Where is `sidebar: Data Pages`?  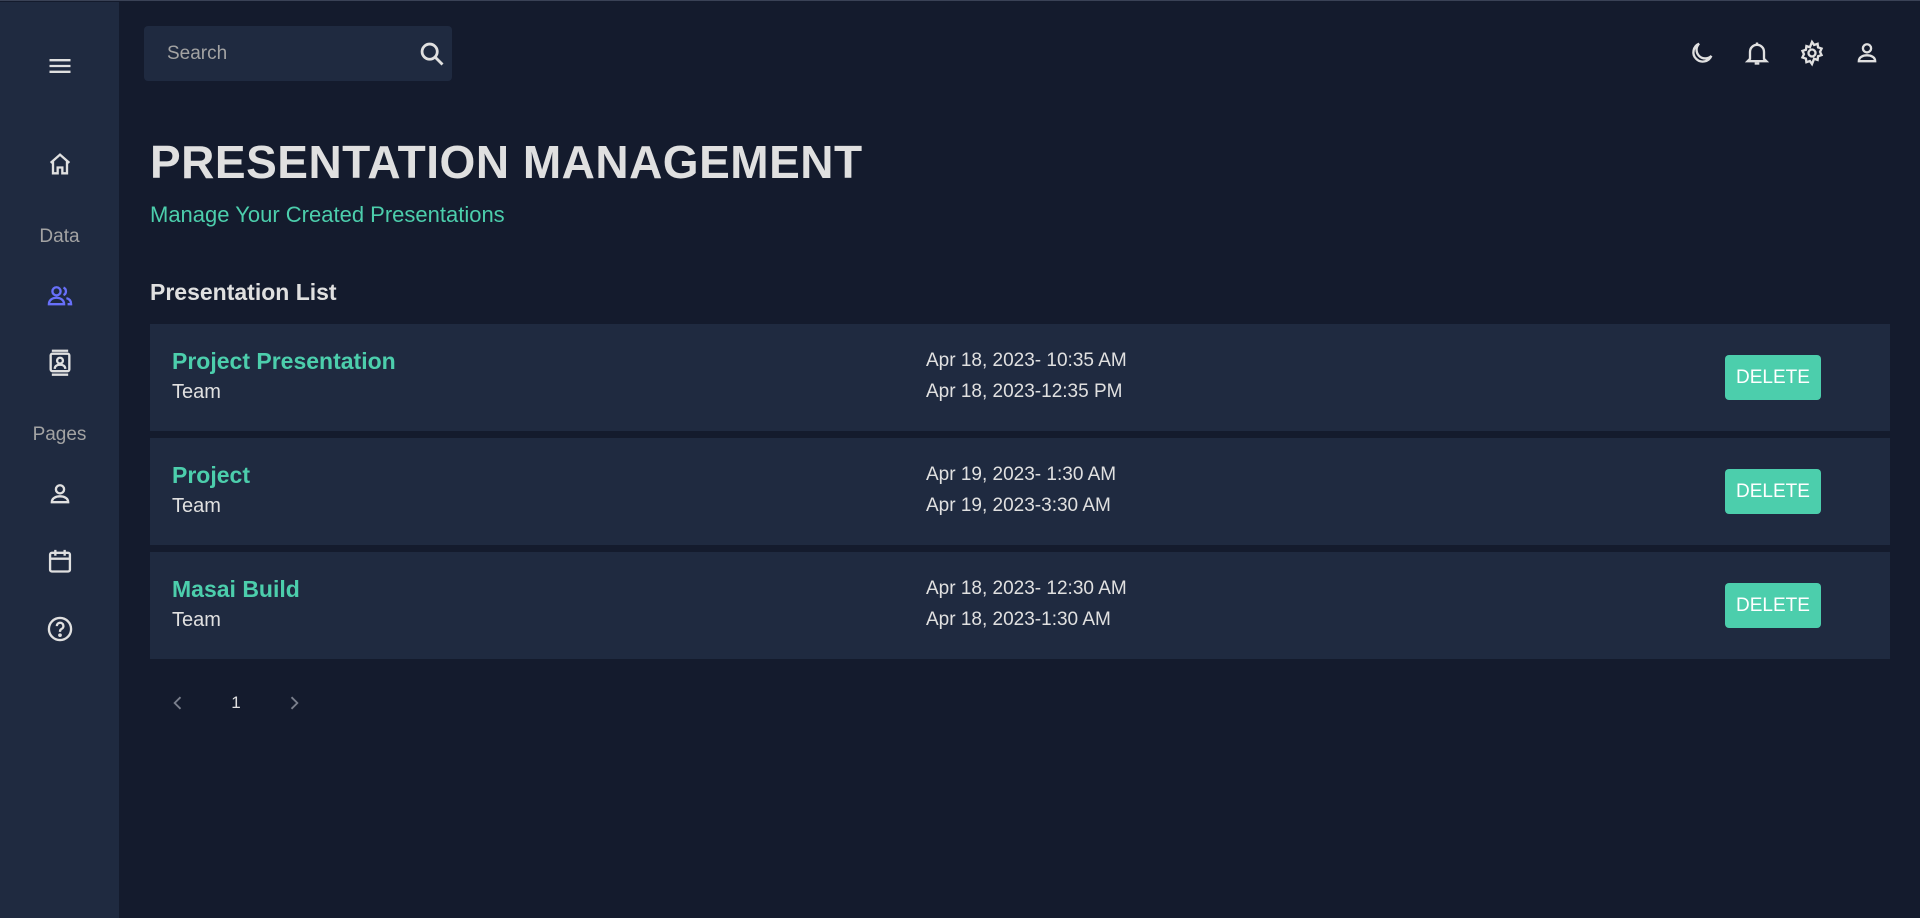
sidebar: Data Pages is located at coordinates (59, 460).